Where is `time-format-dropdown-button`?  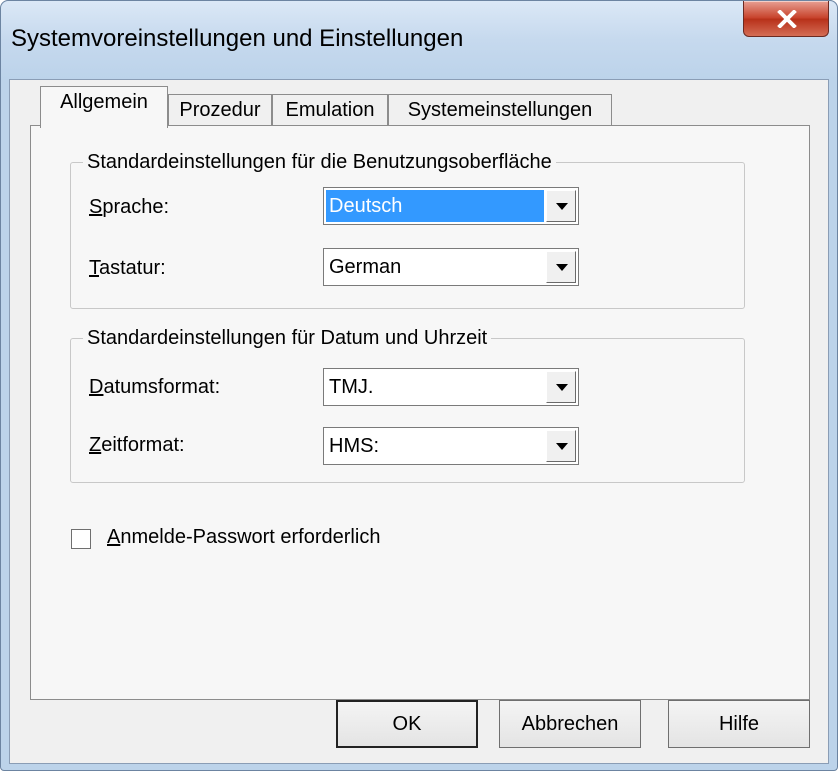 time-format-dropdown-button is located at coordinates (561, 446).